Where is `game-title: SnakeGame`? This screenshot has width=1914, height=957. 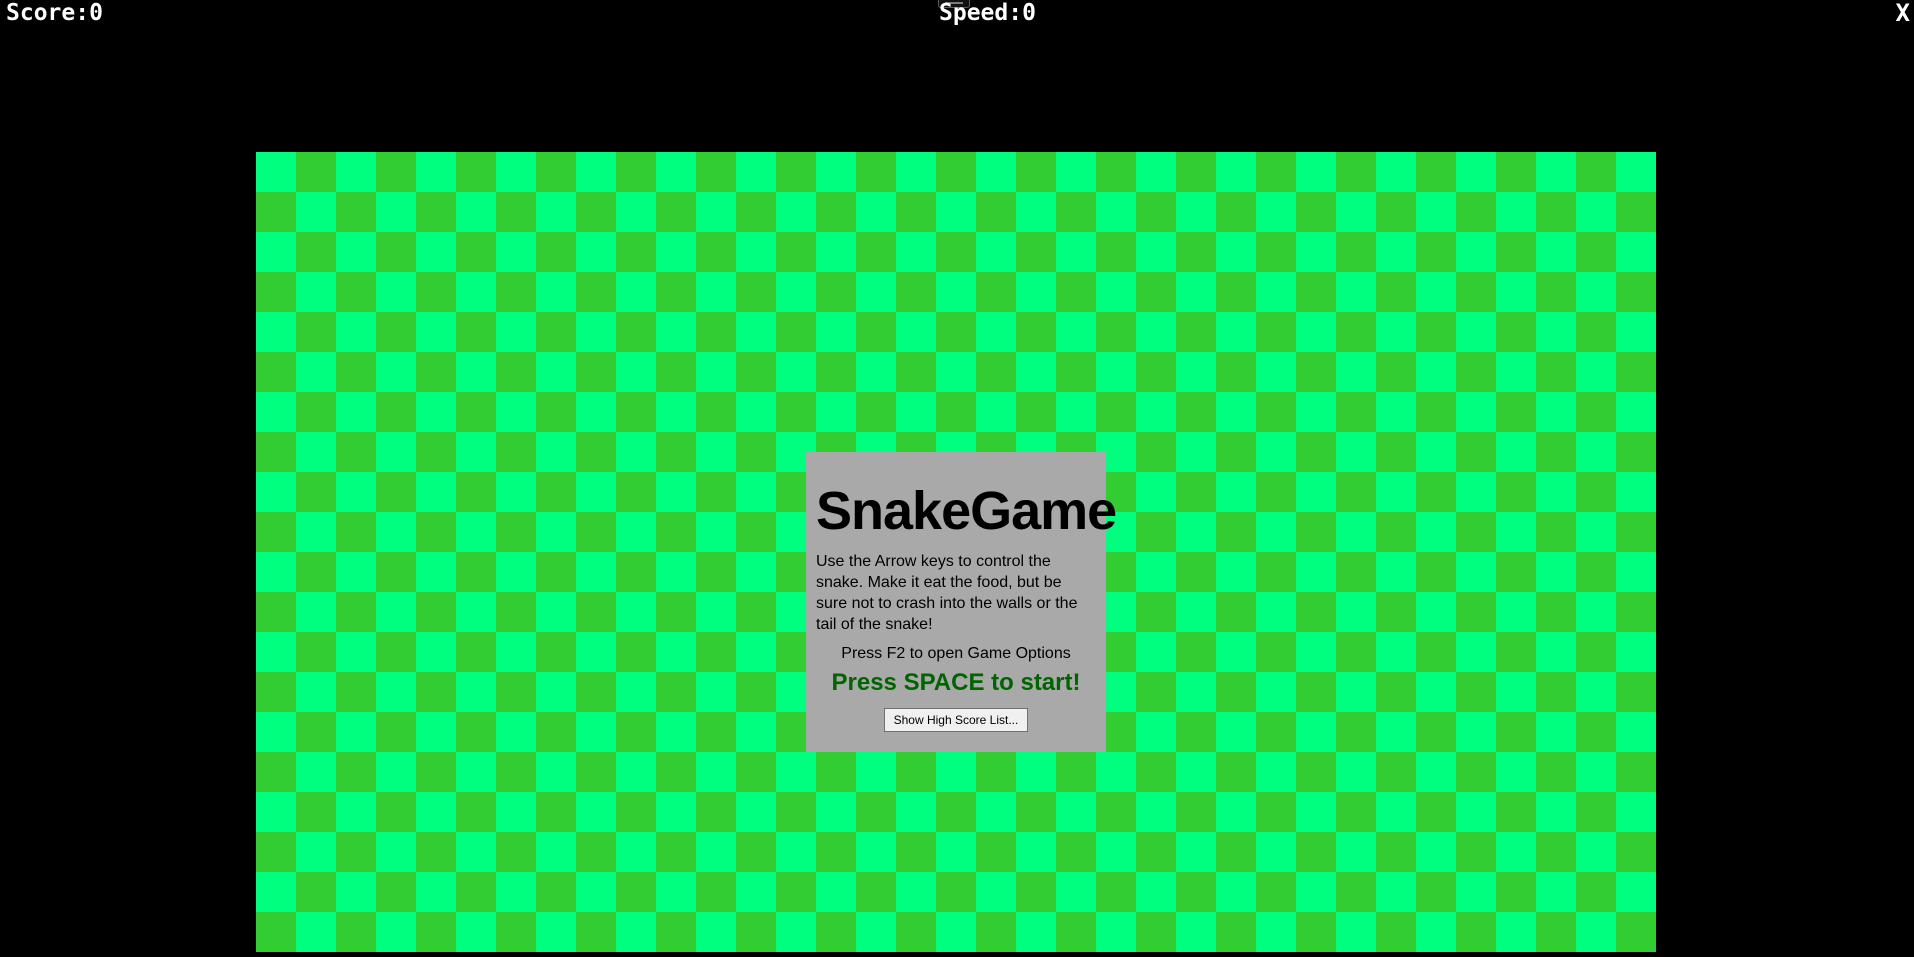 game-title: SnakeGame is located at coordinates (966, 511).